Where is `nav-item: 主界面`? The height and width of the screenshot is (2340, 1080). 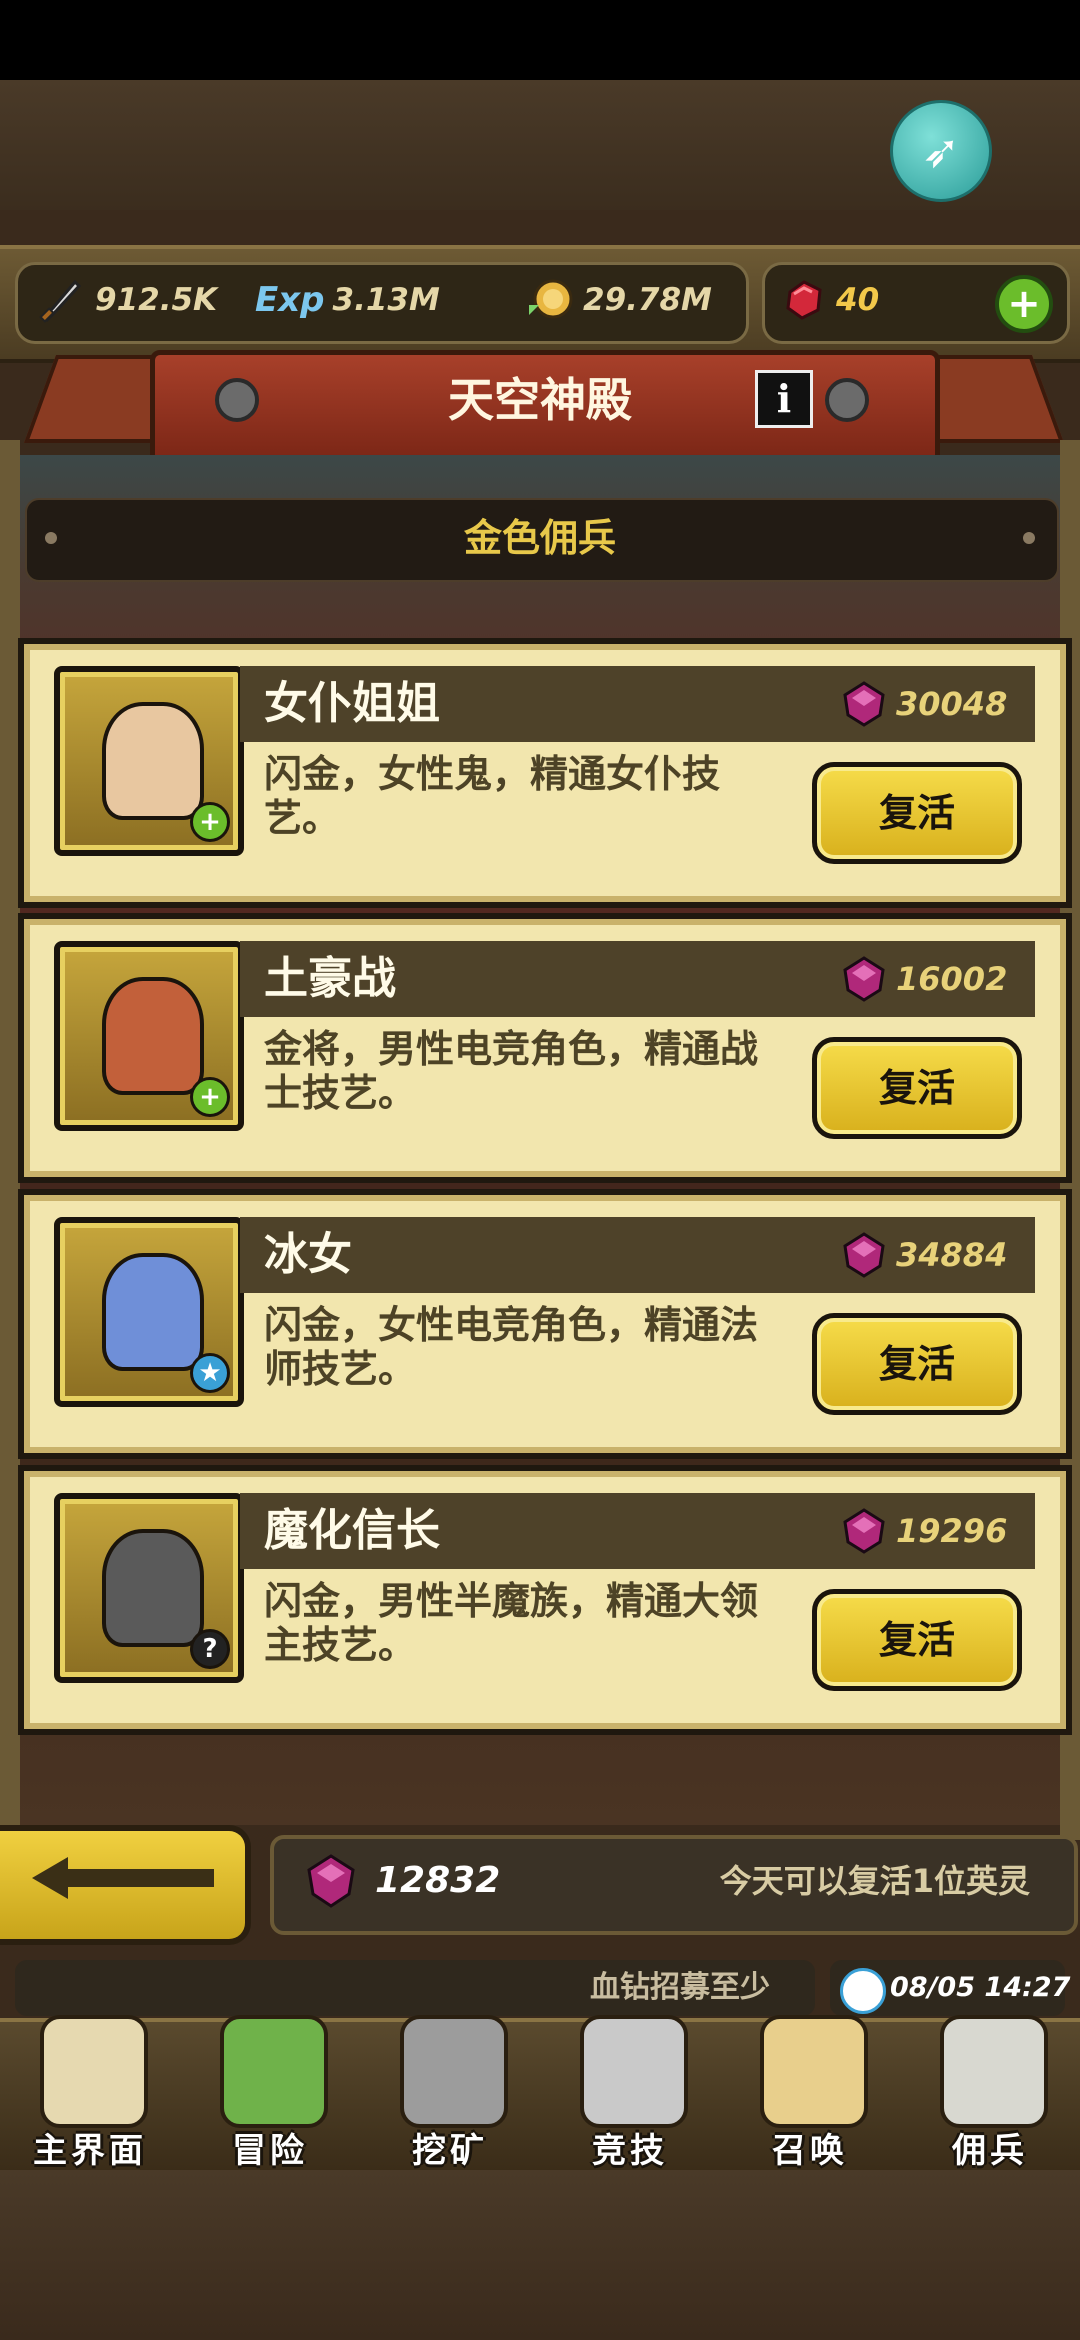
nav-item: 主界面 is located at coordinates (90, 2090).